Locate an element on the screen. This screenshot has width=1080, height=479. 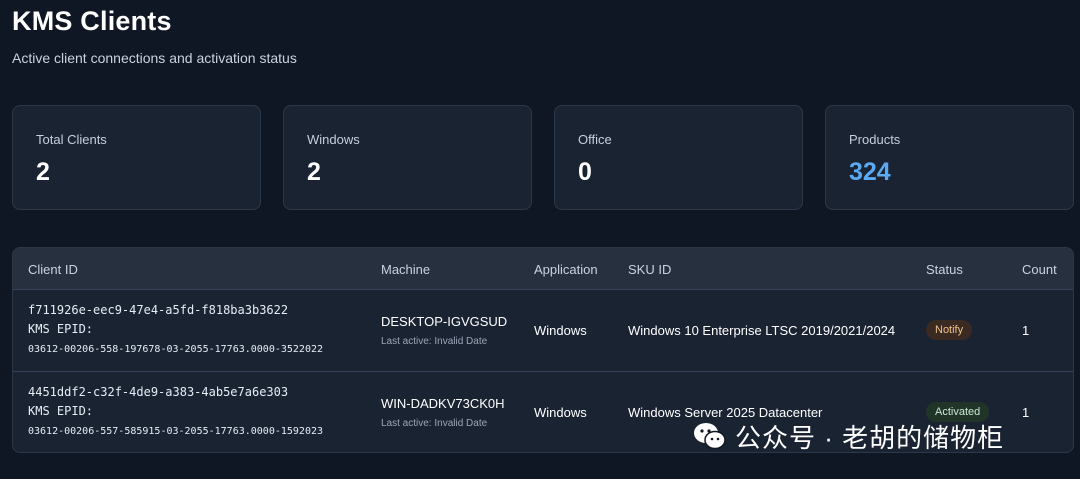
watermark: 公众号 · 老胡的储物柜 is located at coordinates (848, 436).